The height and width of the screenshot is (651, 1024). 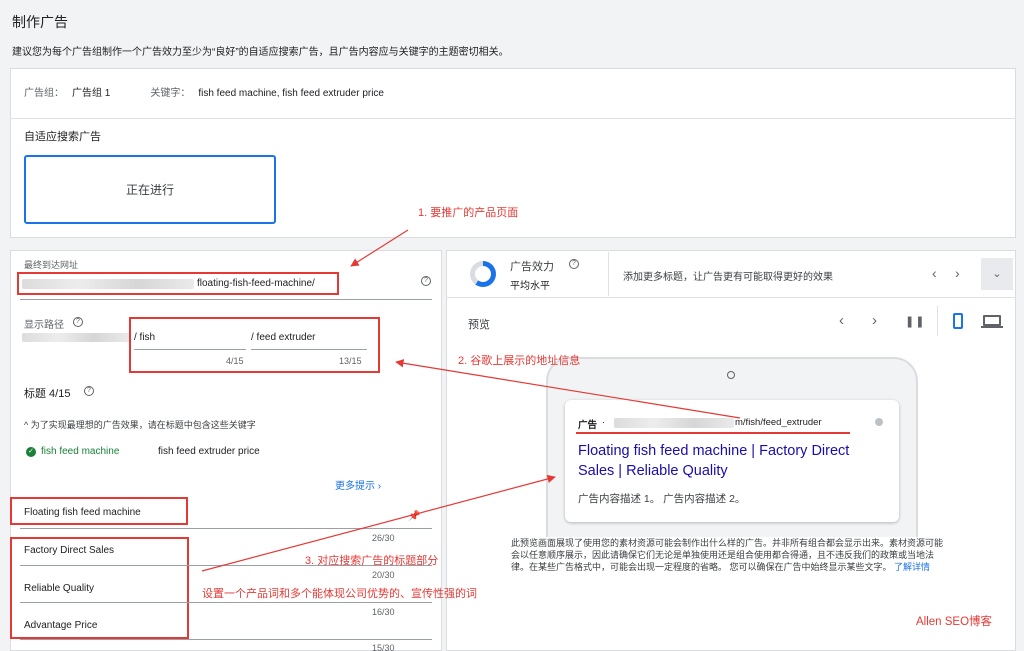 I want to click on rsa-title: 自适应搜索广告, so click(x=62, y=137).